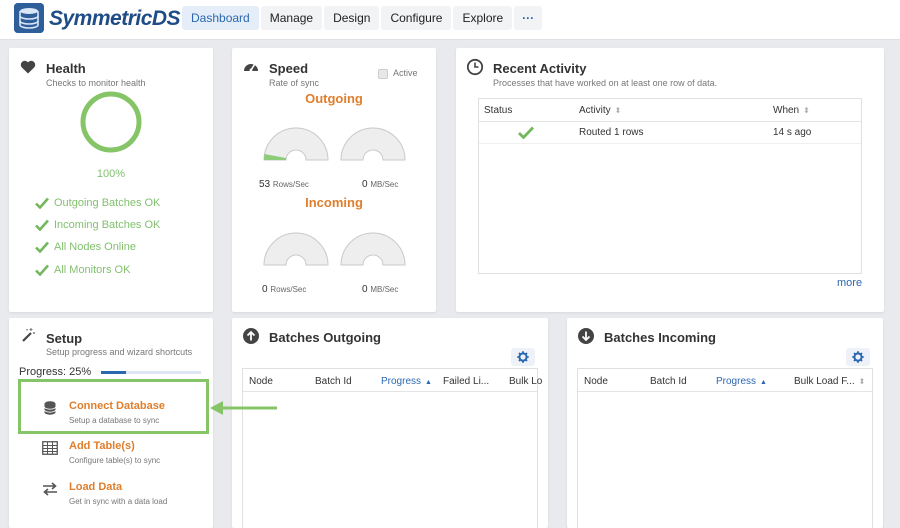  Describe the element at coordinates (243, 408) in the screenshot. I see `tutorial-arrow-icon` at that location.